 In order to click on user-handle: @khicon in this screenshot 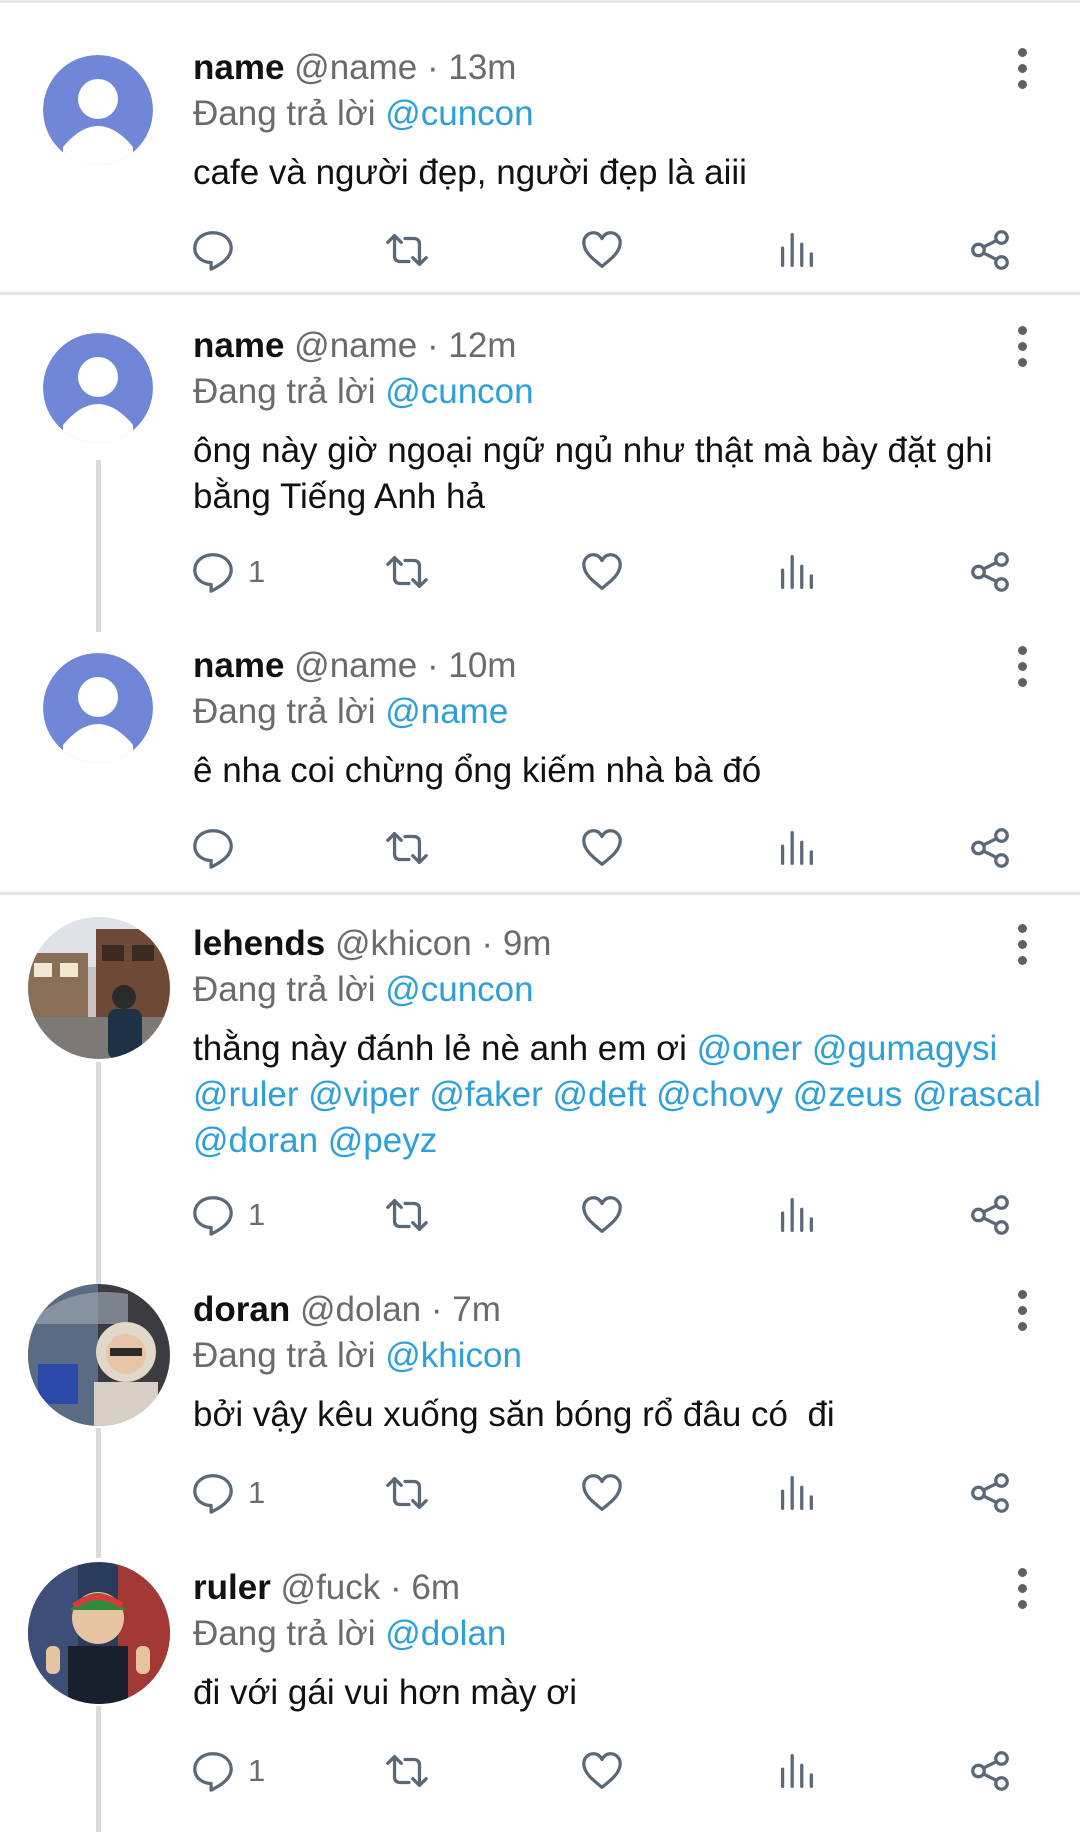, I will do `click(403, 943)`.